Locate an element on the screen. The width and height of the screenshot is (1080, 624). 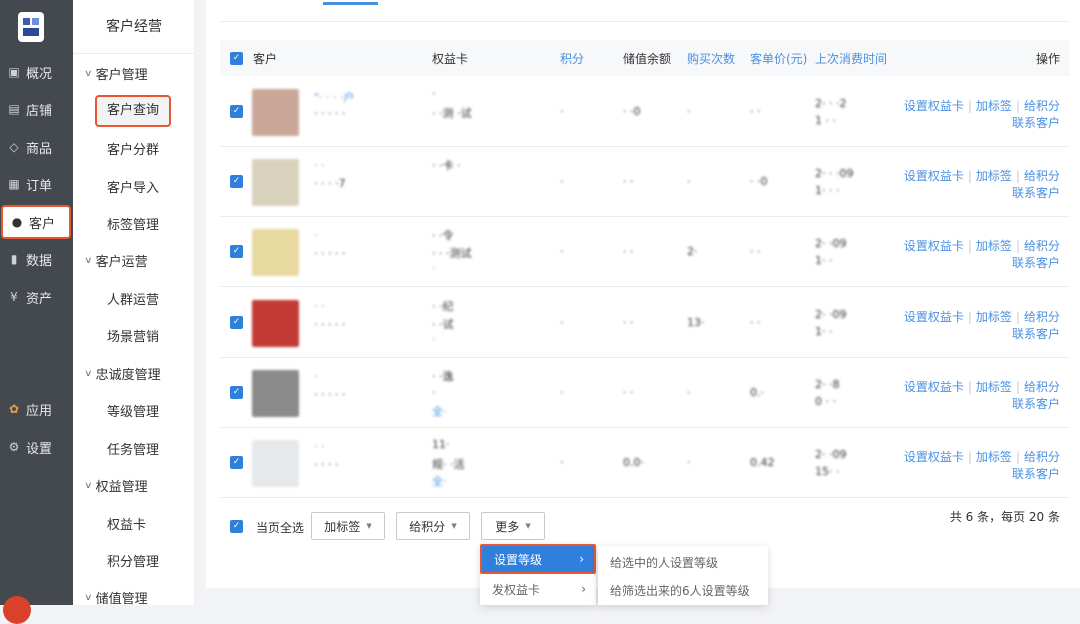
subnav-item-points: 积分管理 is located at coordinates (133, 560).